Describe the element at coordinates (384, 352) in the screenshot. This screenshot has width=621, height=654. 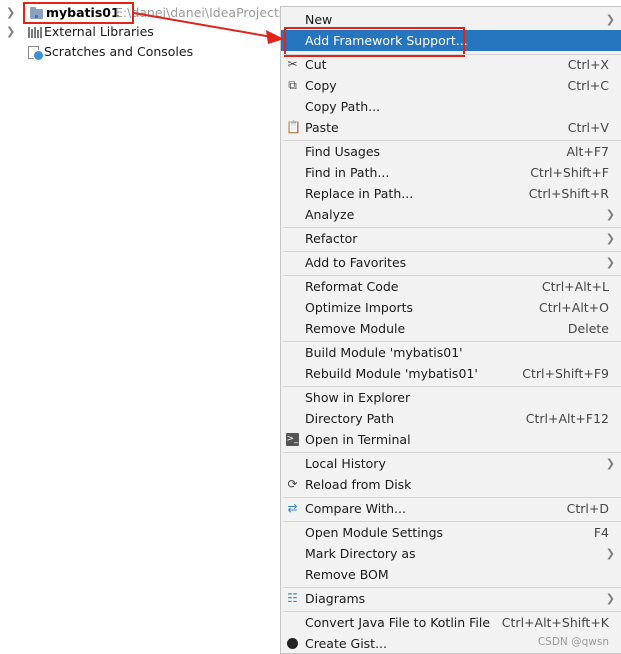
I see `menu-item-label: Build Module 'mybatis01'` at that location.